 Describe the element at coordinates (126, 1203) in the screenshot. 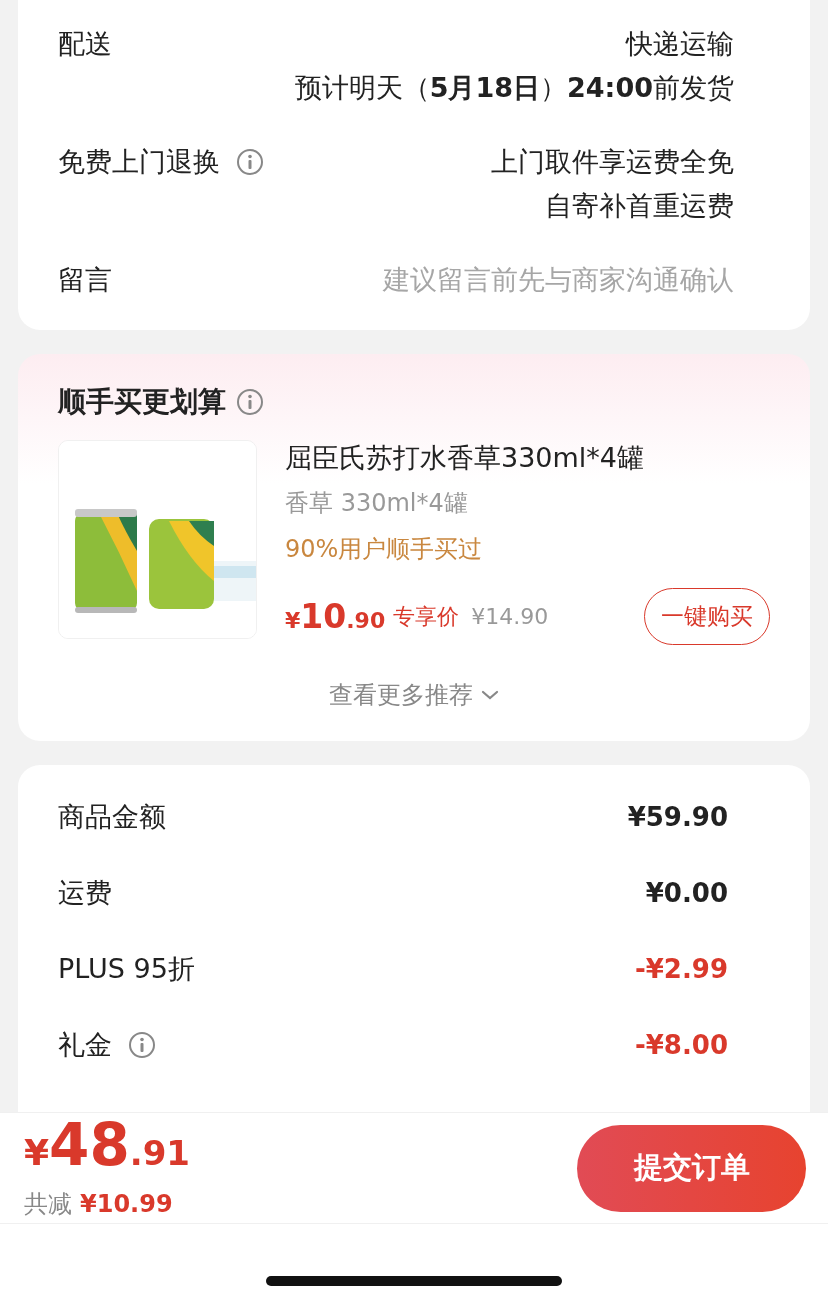

I see `discount-amount: ¥10.99` at that location.